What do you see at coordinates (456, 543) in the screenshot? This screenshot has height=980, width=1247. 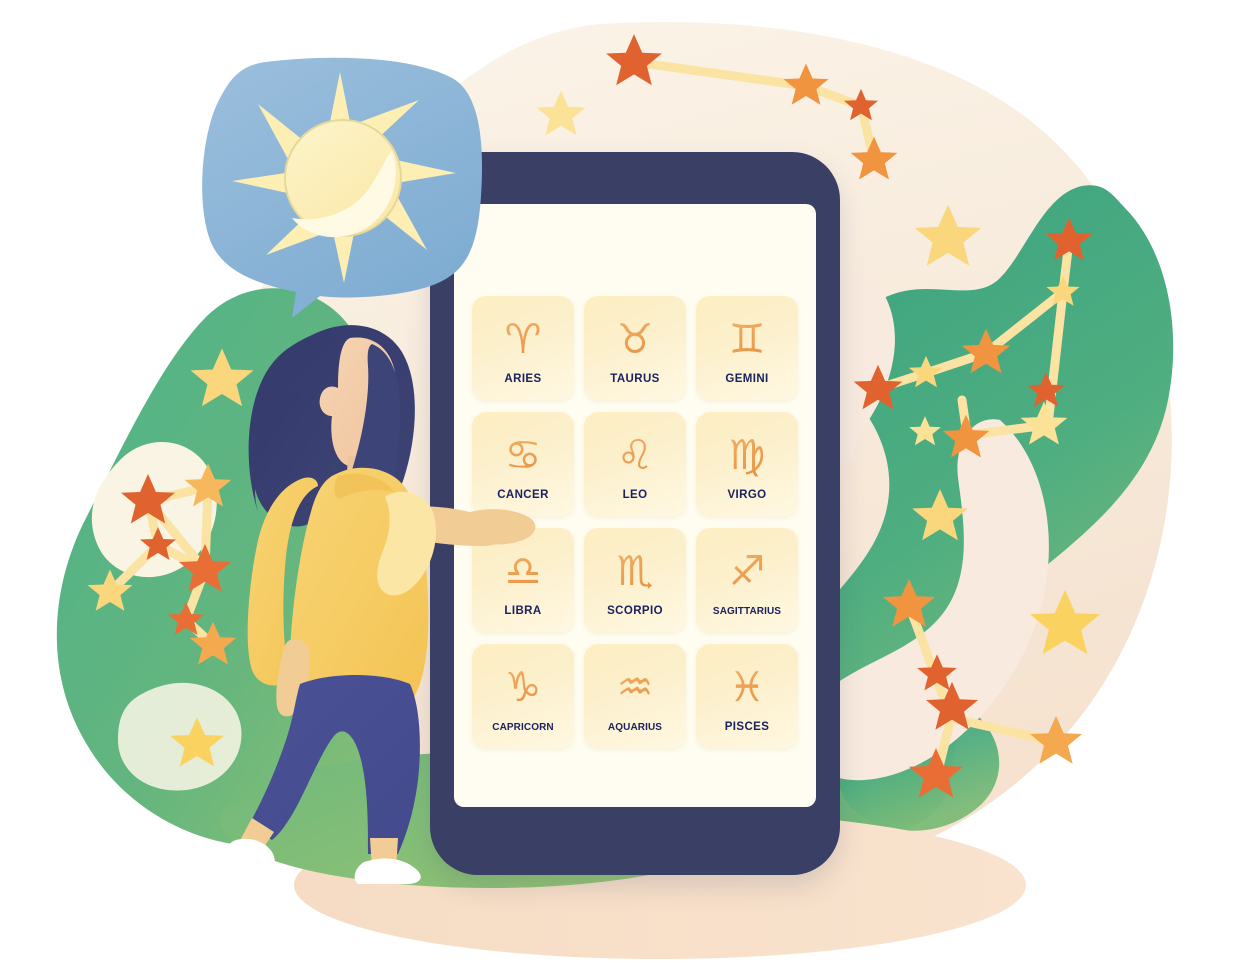 I see `pointing-arm` at bounding box center [456, 543].